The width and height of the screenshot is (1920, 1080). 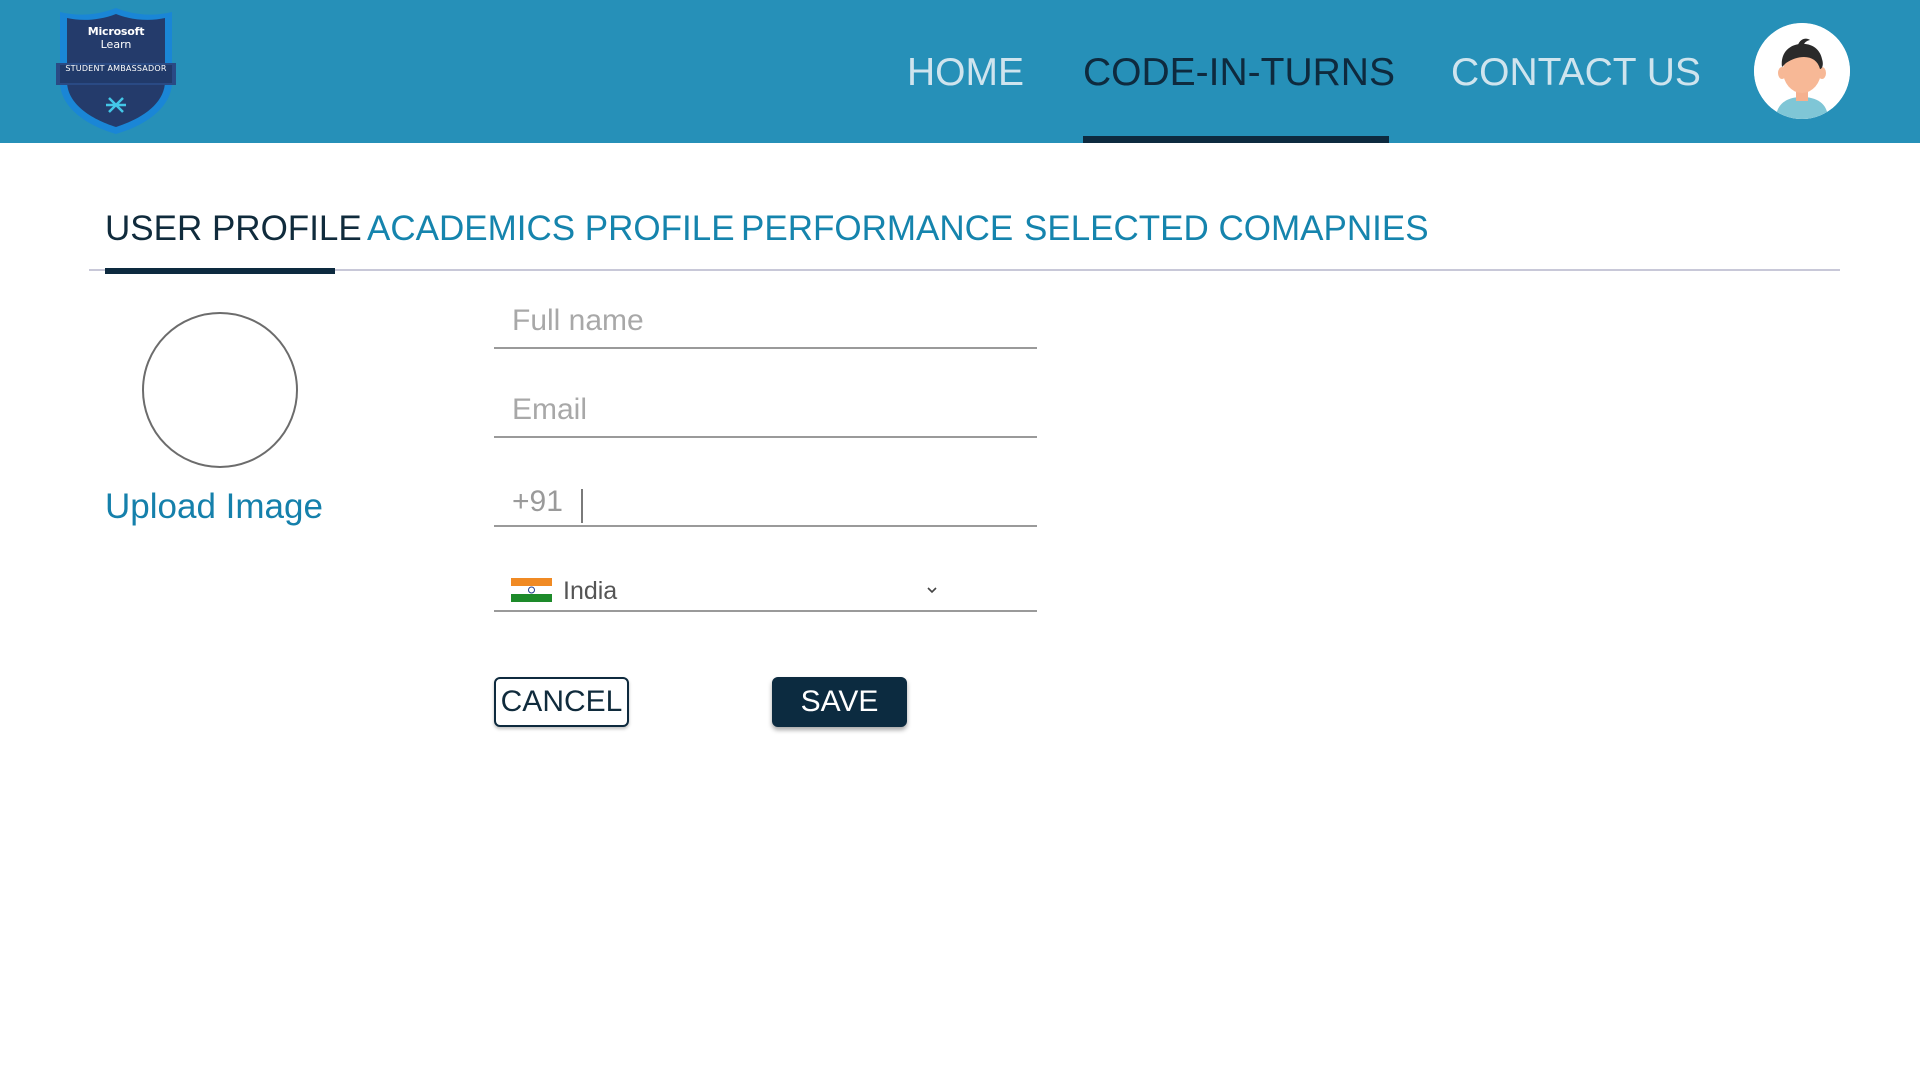 I want to click on phone-country-code: +91, so click(x=537, y=501).